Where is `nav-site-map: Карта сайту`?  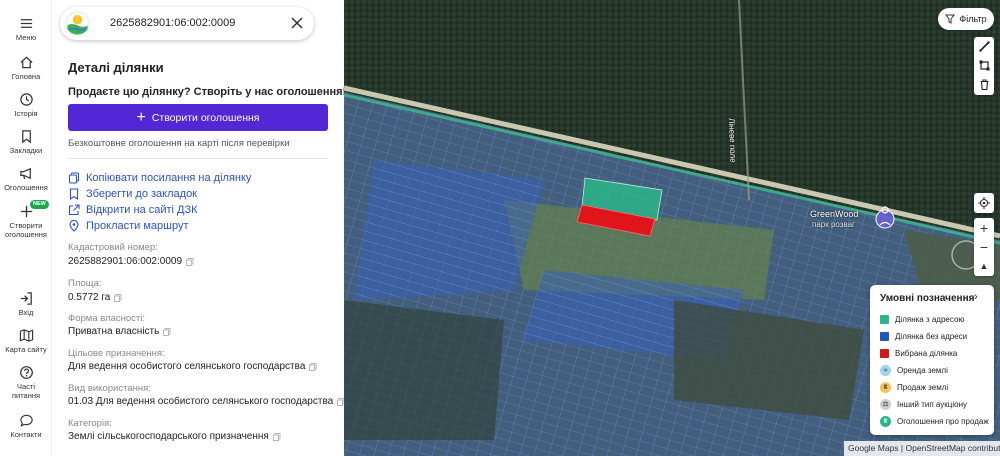 nav-site-map: Карта сайту is located at coordinates (26, 341).